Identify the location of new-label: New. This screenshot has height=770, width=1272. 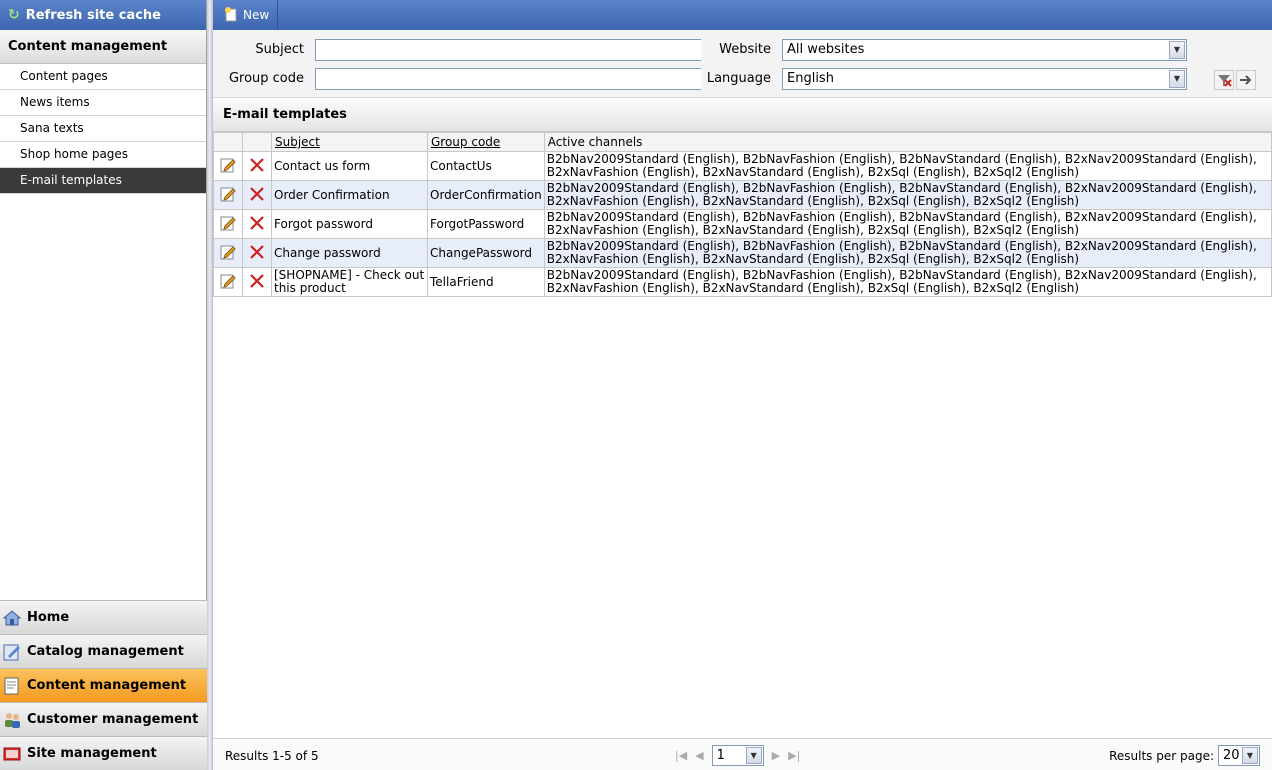
(256, 15).